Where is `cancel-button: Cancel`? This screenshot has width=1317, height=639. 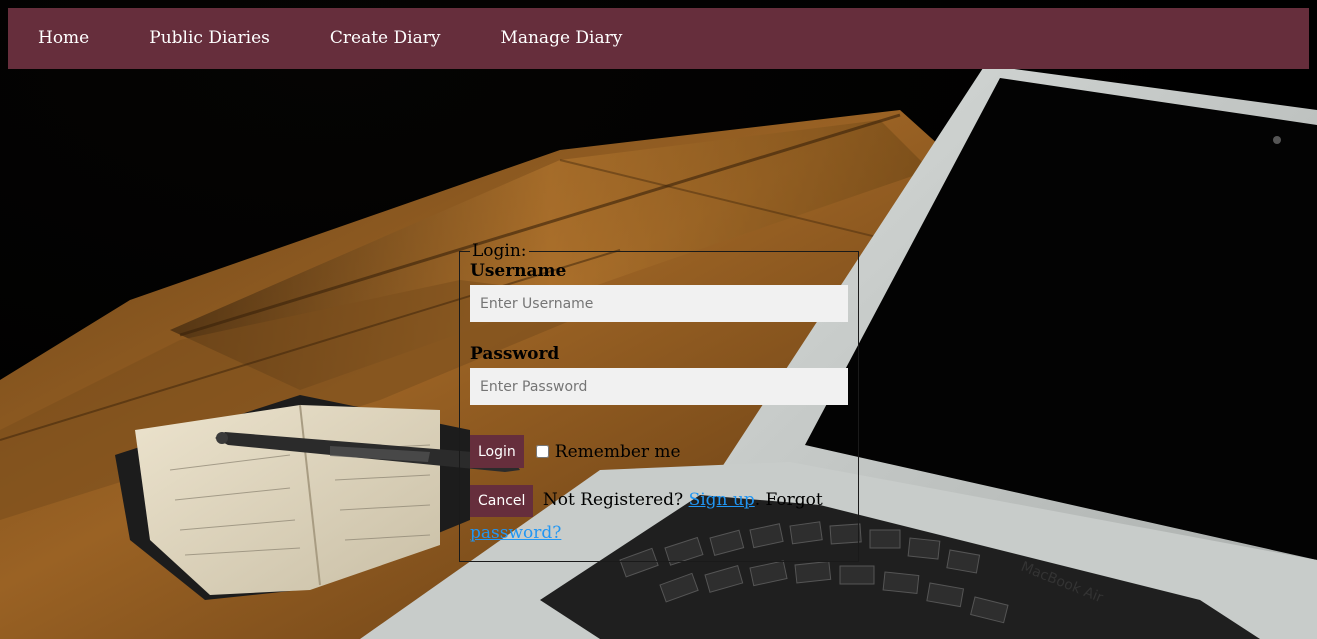 cancel-button: Cancel is located at coordinates (502, 500).